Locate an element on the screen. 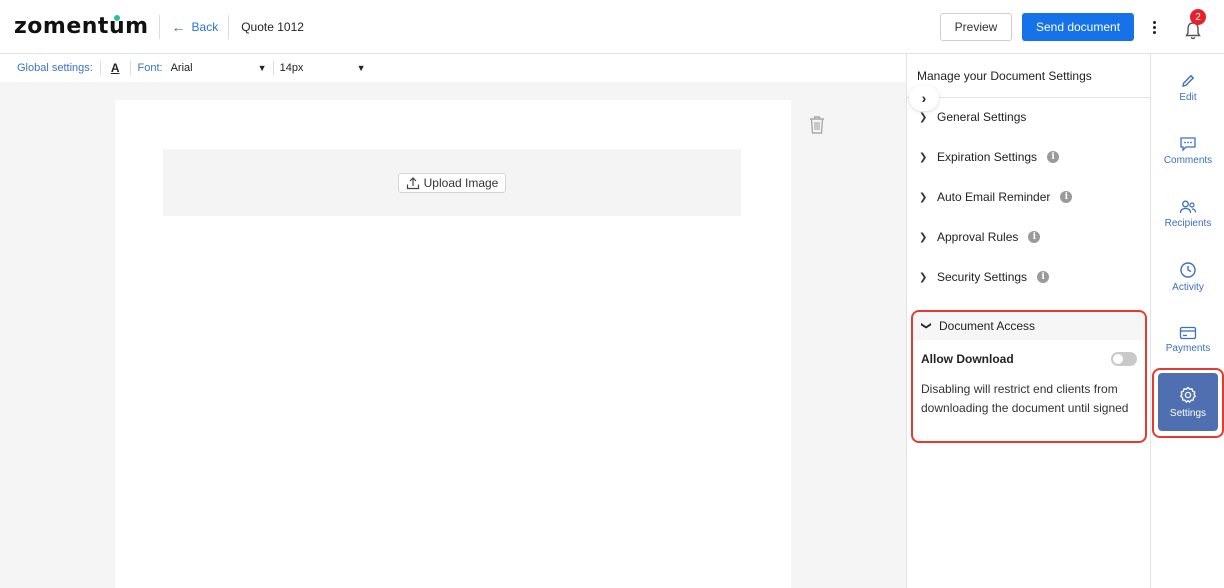 Image resolution: width=1224 pixels, height=588 pixels. rail-item-edit: Edit is located at coordinates (1187, 88).